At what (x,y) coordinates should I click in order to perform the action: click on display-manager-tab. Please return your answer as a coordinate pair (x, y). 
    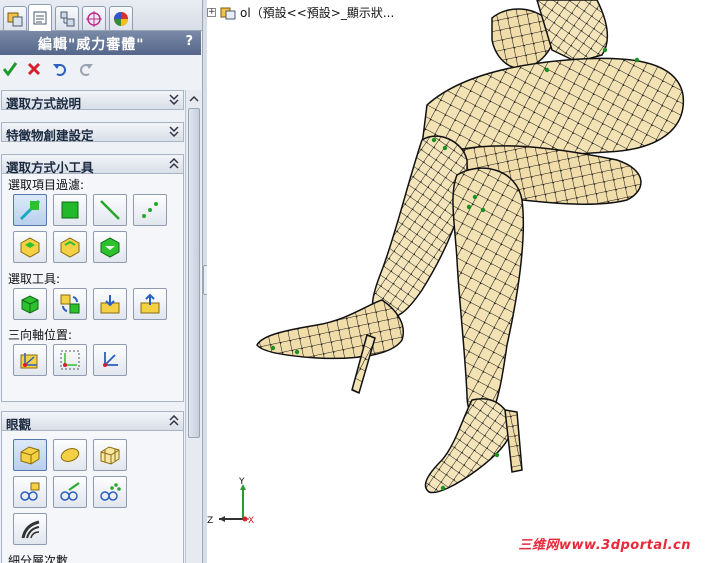
    Looking at the image, I should click on (121, 18).